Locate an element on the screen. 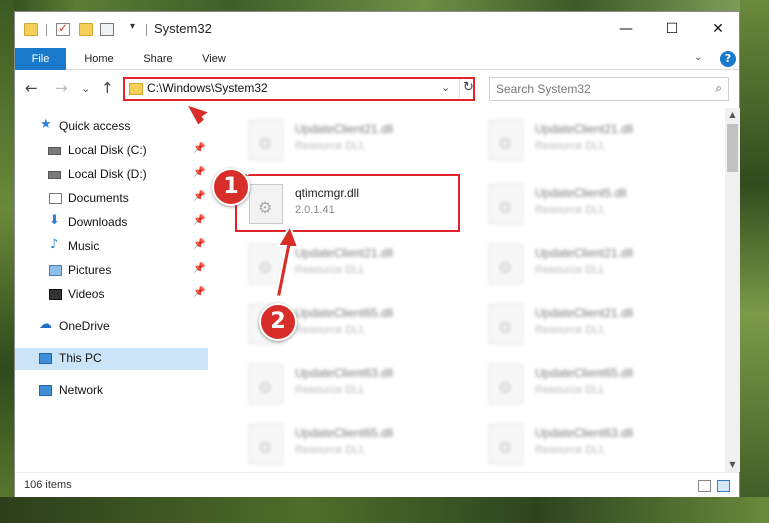 This screenshot has height=523, width=769. sidebar-item-label: Local Disk (C:) is located at coordinates (107, 150).